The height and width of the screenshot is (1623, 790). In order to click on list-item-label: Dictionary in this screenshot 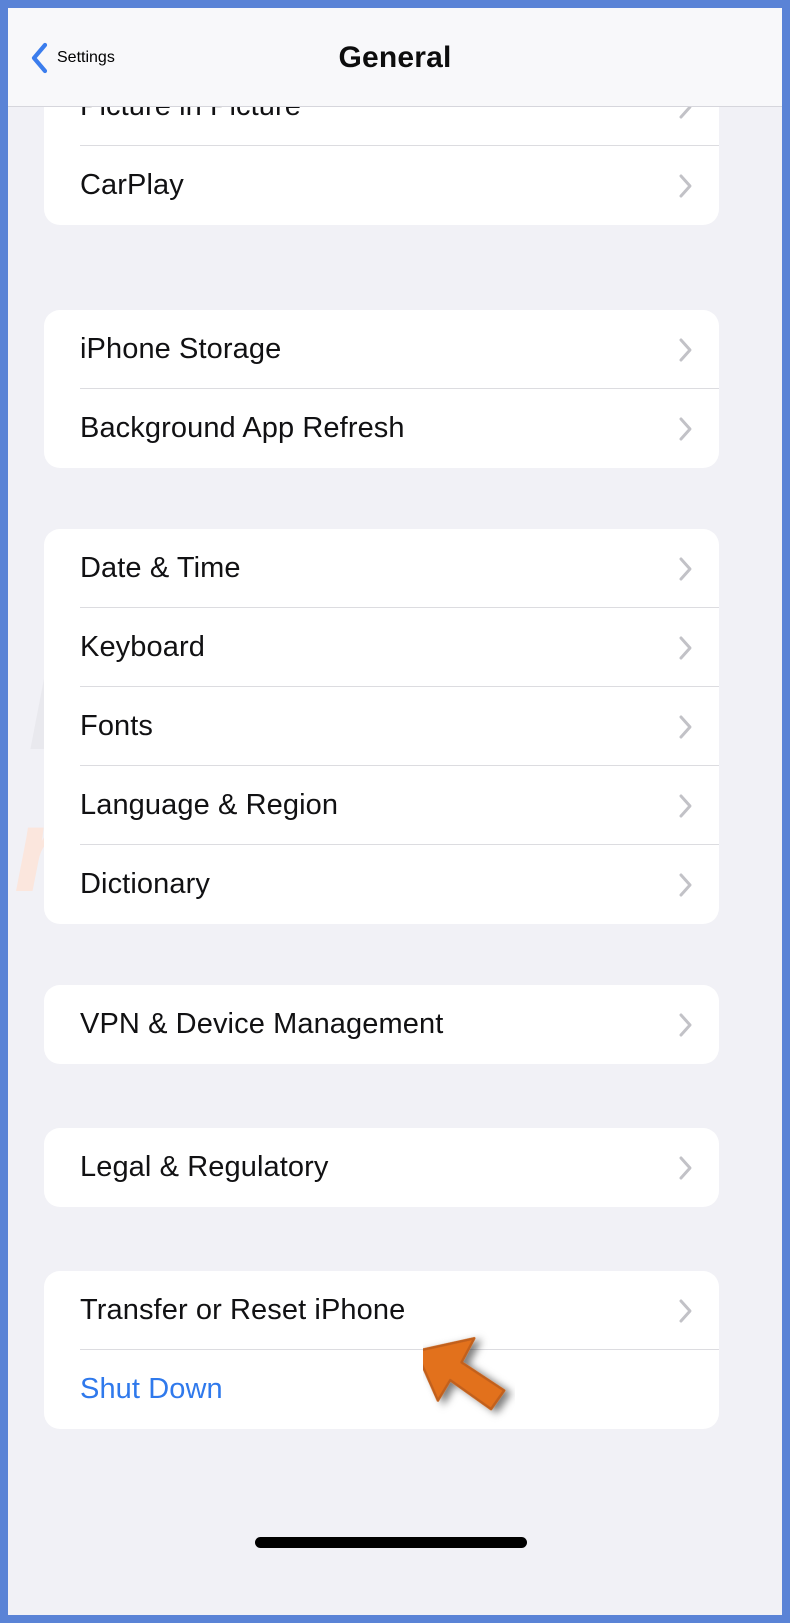, I will do `click(145, 884)`.